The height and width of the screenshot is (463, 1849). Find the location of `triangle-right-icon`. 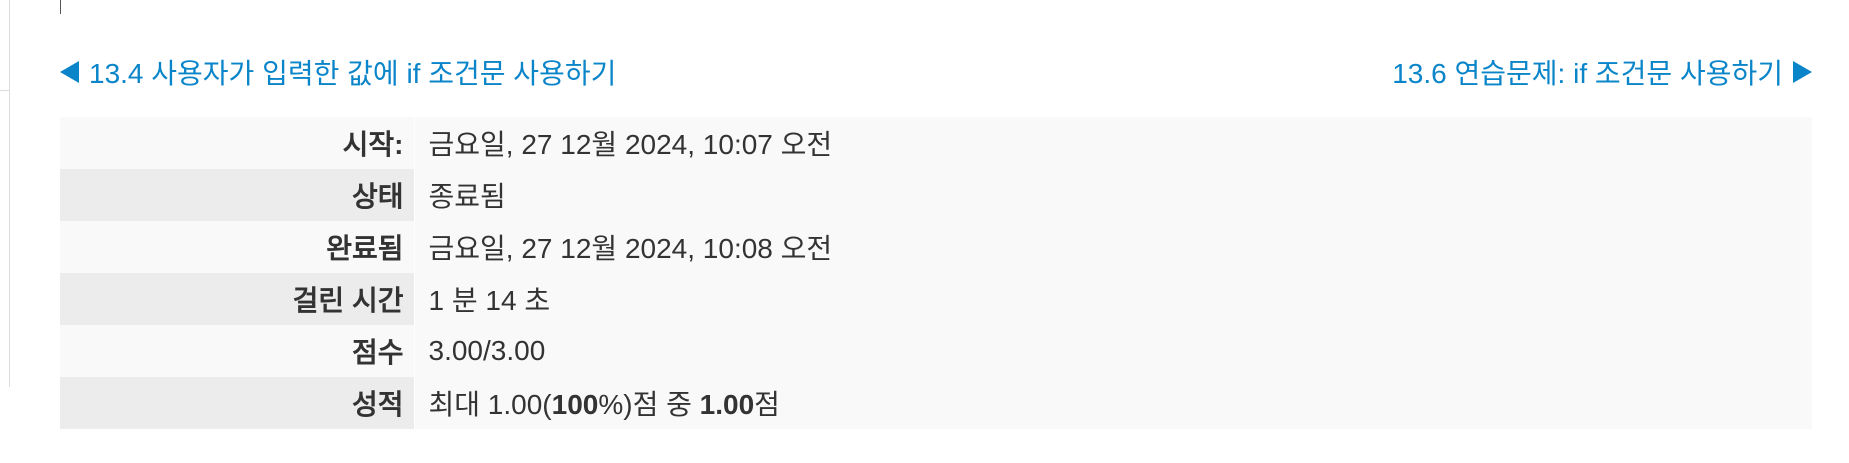

triangle-right-icon is located at coordinates (1802, 72).